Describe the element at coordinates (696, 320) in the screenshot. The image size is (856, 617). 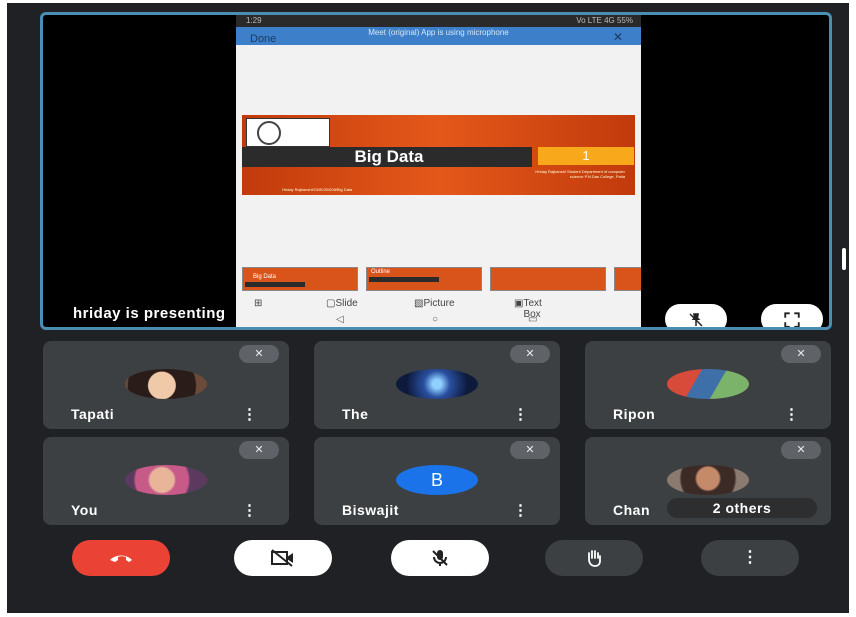
I see `pin-off-icon` at that location.